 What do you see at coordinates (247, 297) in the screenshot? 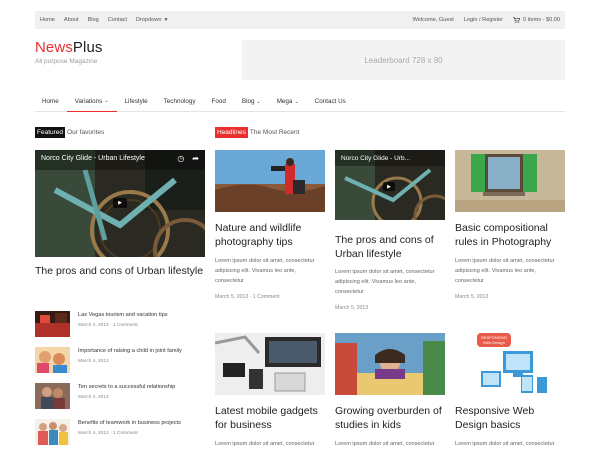
I see `card-meta: March 5, 2013 · 1 Comment` at bounding box center [247, 297].